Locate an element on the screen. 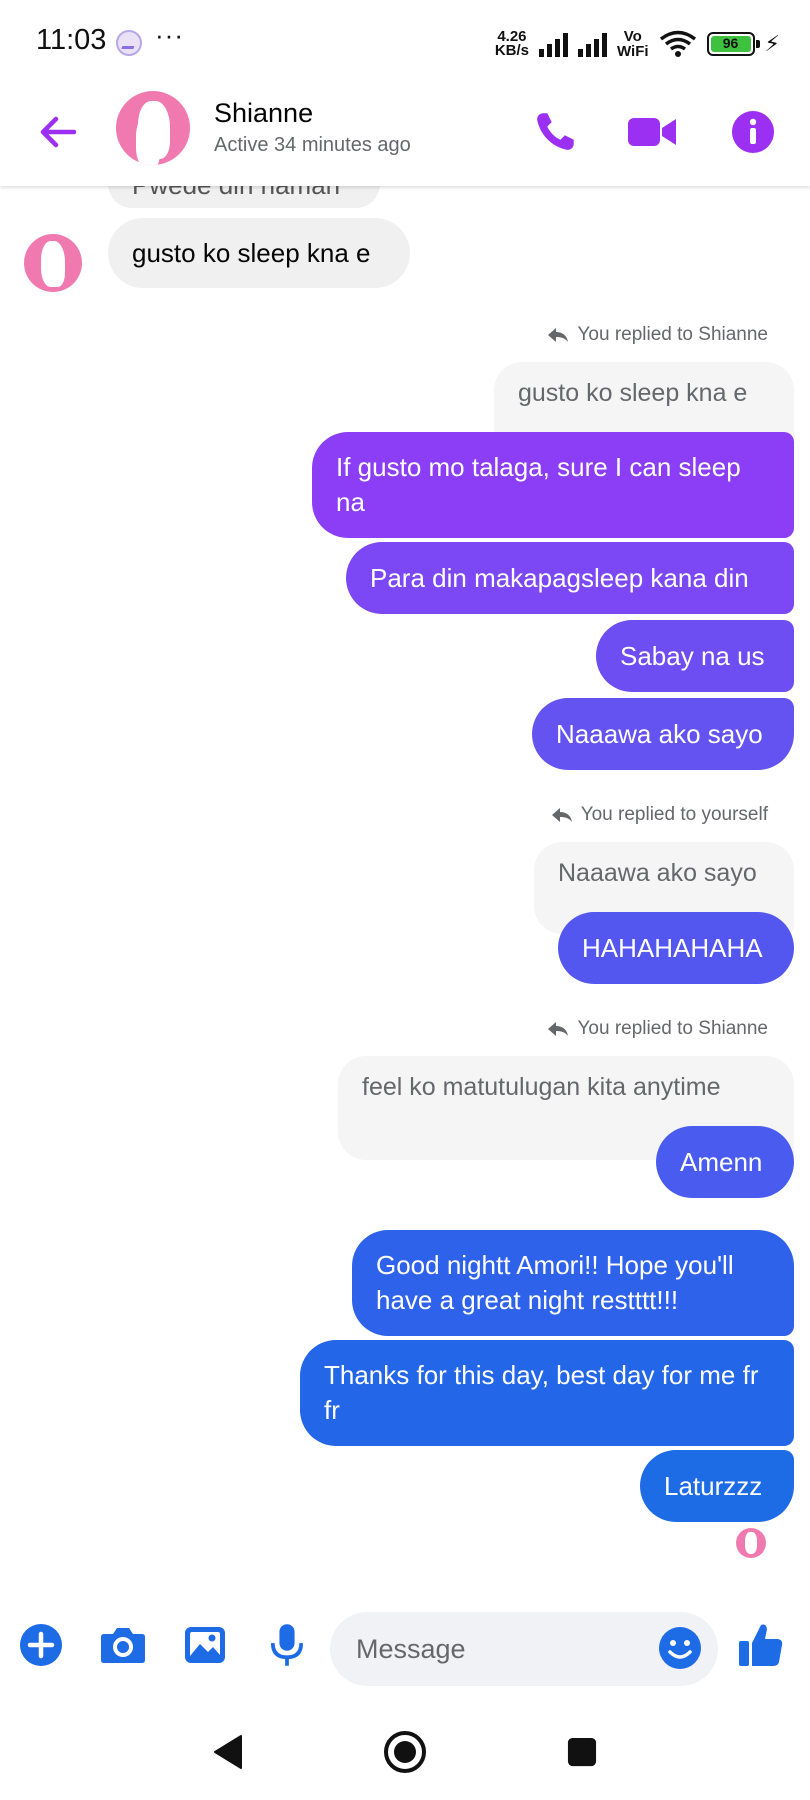 The height and width of the screenshot is (1800, 810). back-button is located at coordinates (58, 132).